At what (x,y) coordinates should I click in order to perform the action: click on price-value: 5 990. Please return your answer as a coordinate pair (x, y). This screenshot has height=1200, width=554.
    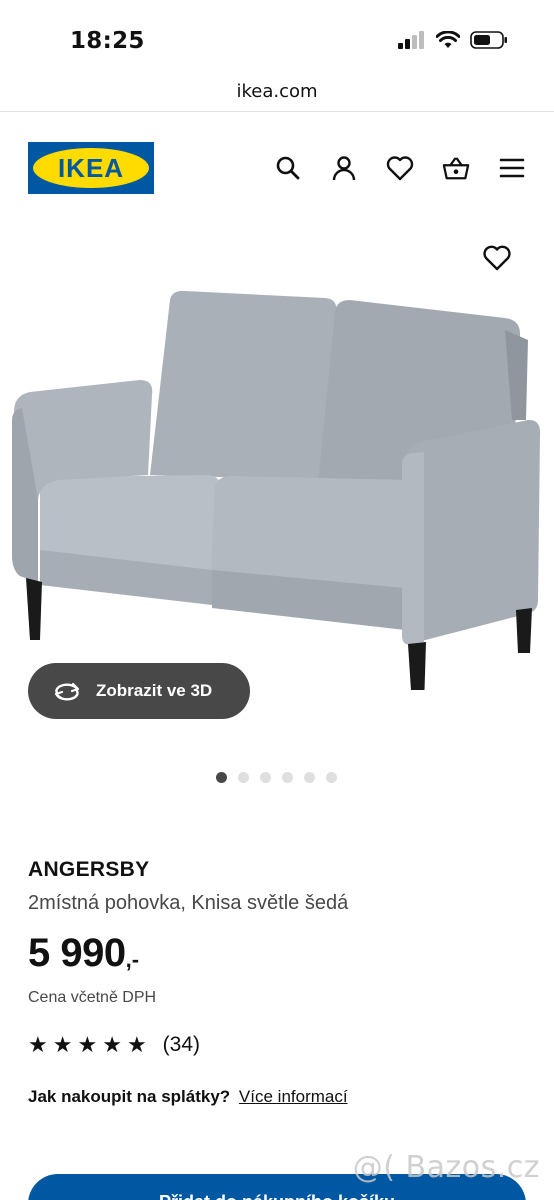
    Looking at the image, I should click on (77, 953).